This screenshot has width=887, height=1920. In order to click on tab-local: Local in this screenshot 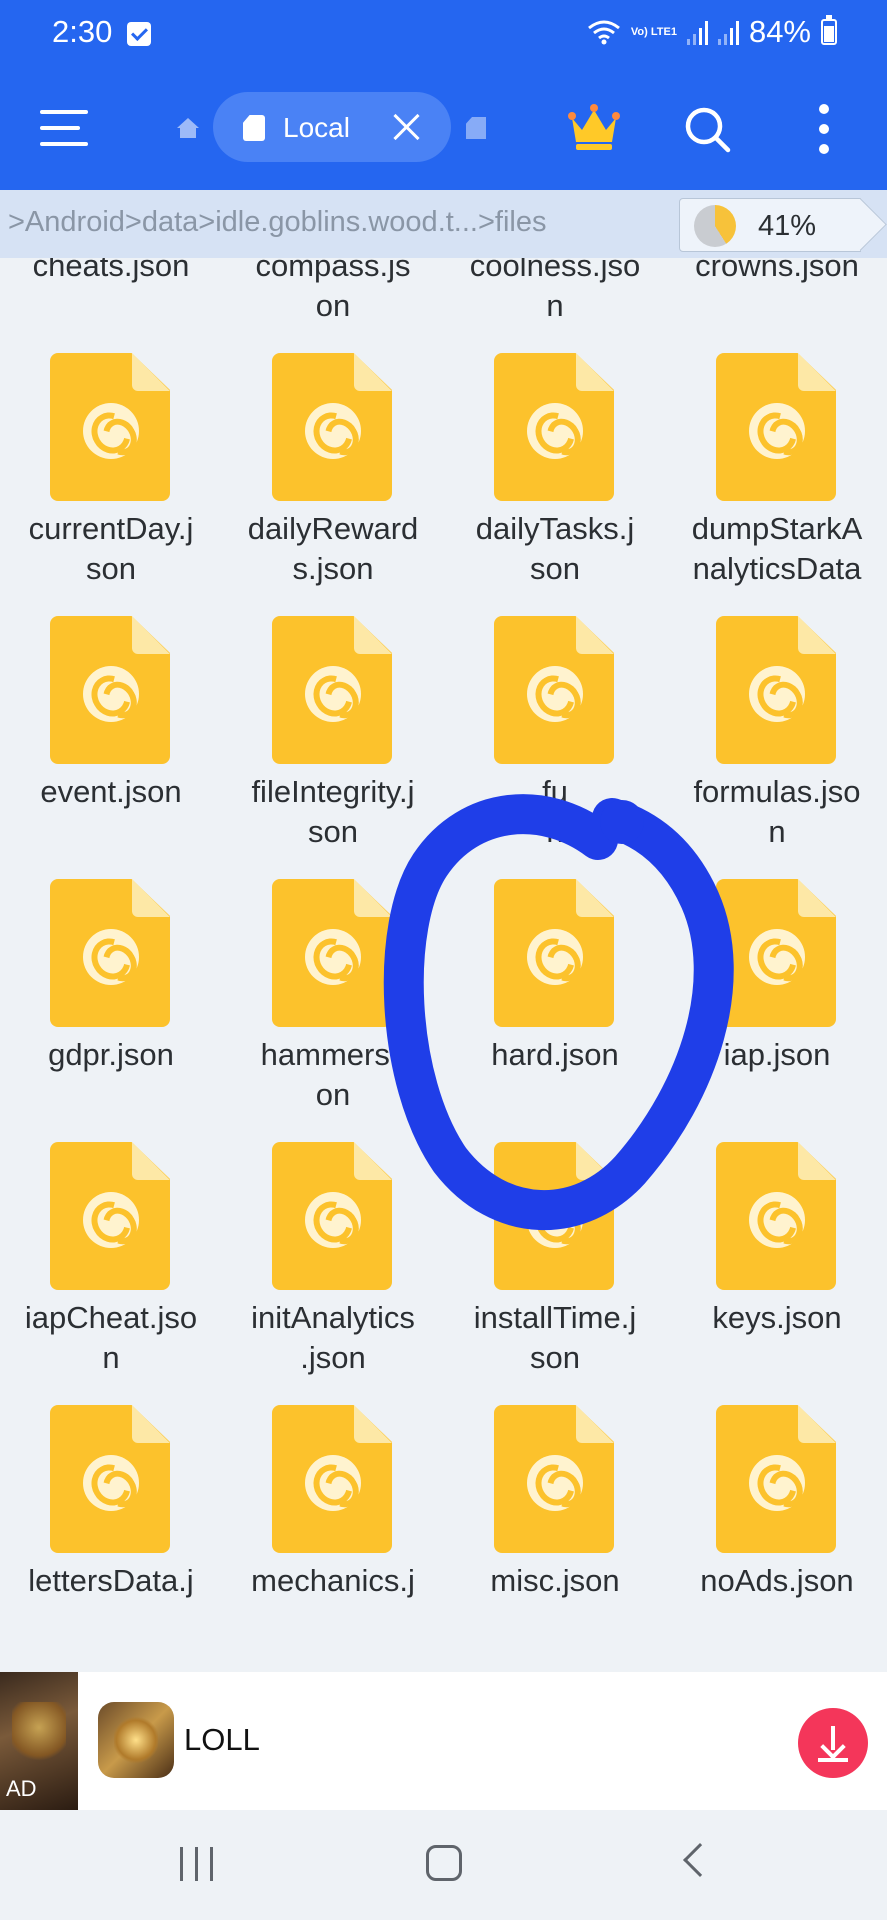, I will do `click(332, 127)`.